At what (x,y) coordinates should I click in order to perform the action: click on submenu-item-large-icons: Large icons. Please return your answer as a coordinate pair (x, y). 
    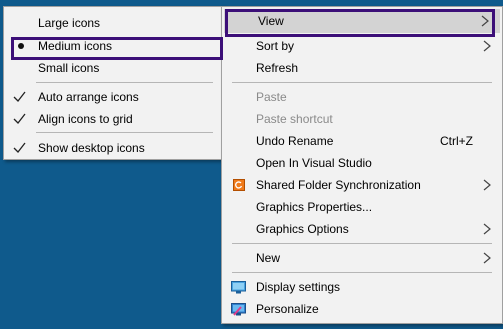
    Looking at the image, I should click on (113, 23).